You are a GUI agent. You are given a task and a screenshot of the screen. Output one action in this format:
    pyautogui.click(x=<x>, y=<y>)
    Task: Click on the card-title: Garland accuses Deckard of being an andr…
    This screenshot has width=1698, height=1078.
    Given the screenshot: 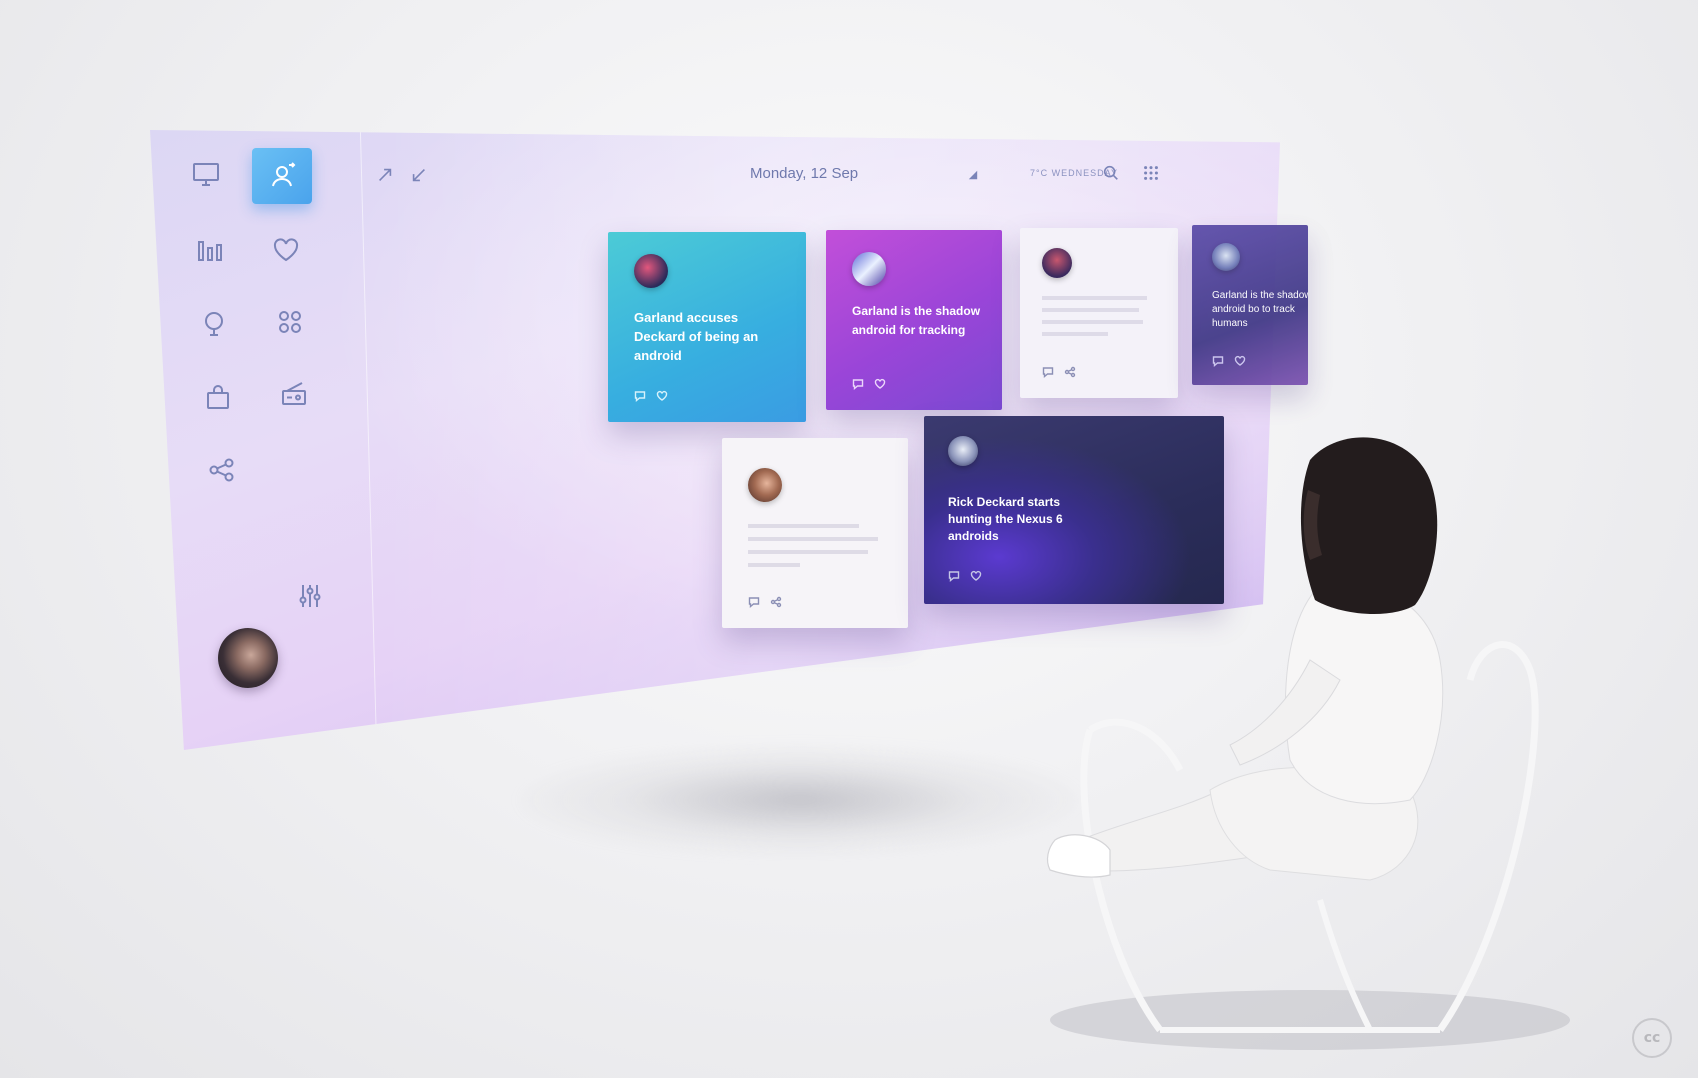 What is the action you would take?
    pyautogui.click(x=696, y=336)
    